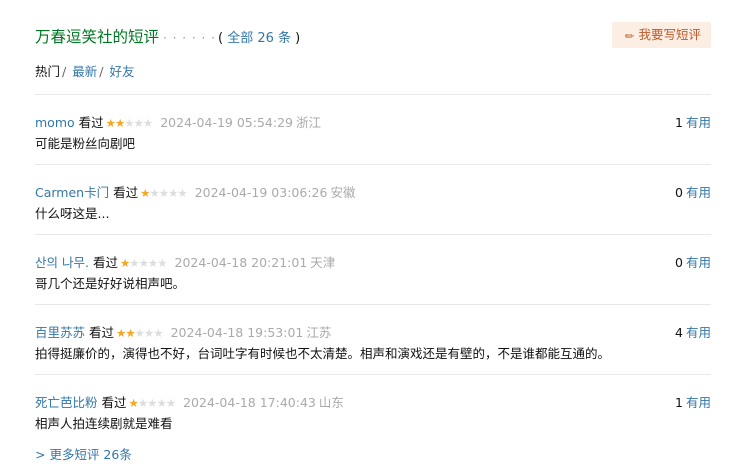 This screenshot has height=470, width=753. What do you see at coordinates (83, 453) in the screenshot?
I see `more-reviews-link: > 更多短评 26条` at bounding box center [83, 453].